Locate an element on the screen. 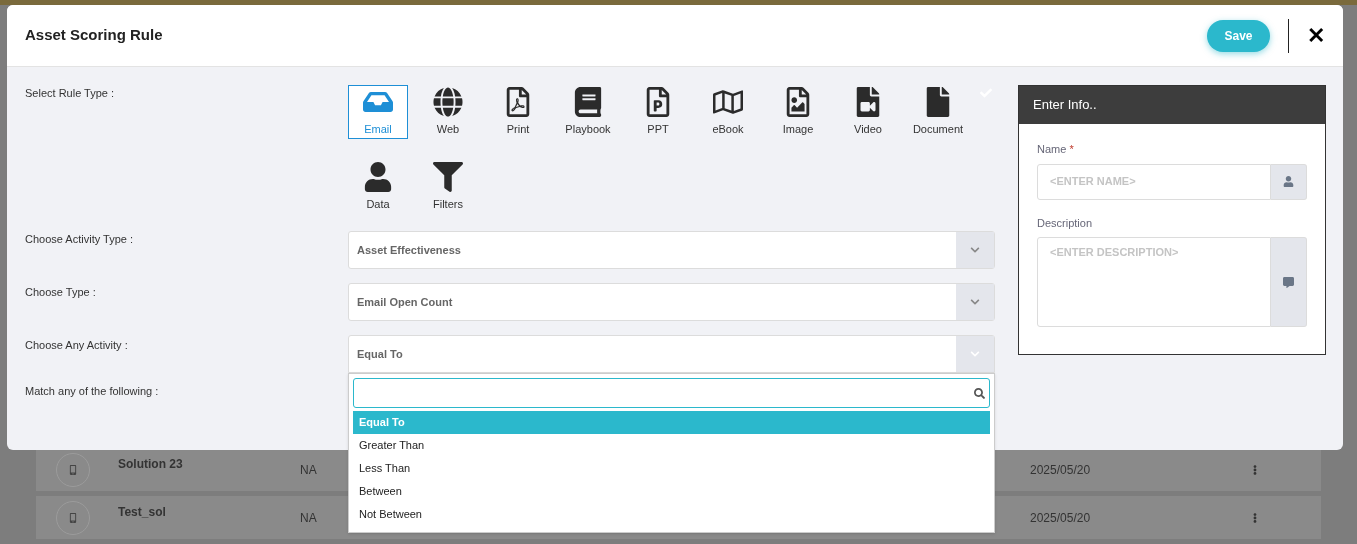  field-label: Match any of the following : is located at coordinates (92, 391).